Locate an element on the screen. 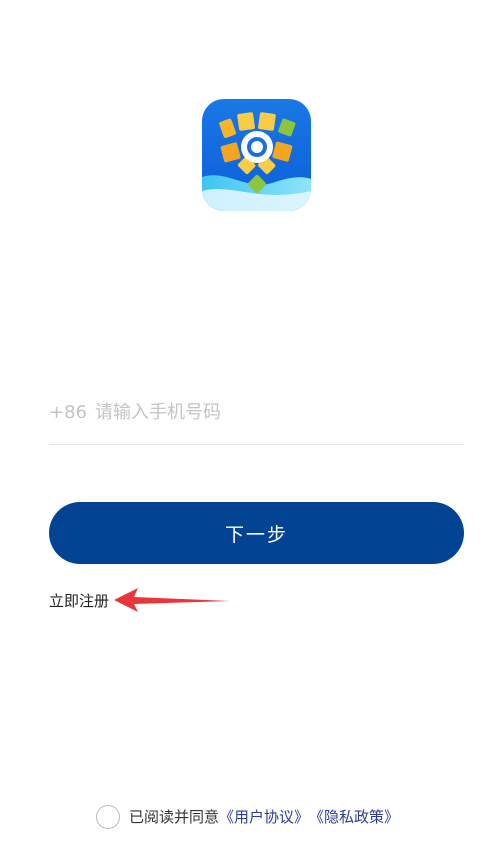 This screenshot has height=867, width=503. agreement-row: 已阅读并同意 《用户协议》 《隐私政策》 is located at coordinates (247, 816).